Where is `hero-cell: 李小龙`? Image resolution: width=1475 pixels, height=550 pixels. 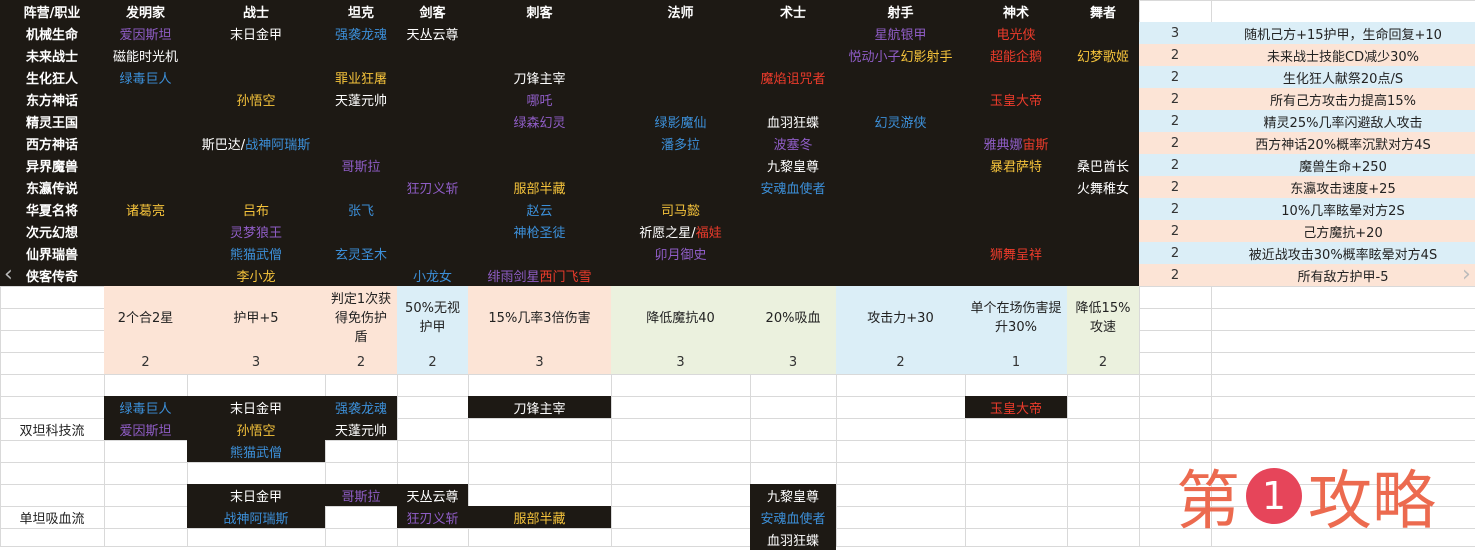 hero-cell: 李小龙 is located at coordinates (256, 275).